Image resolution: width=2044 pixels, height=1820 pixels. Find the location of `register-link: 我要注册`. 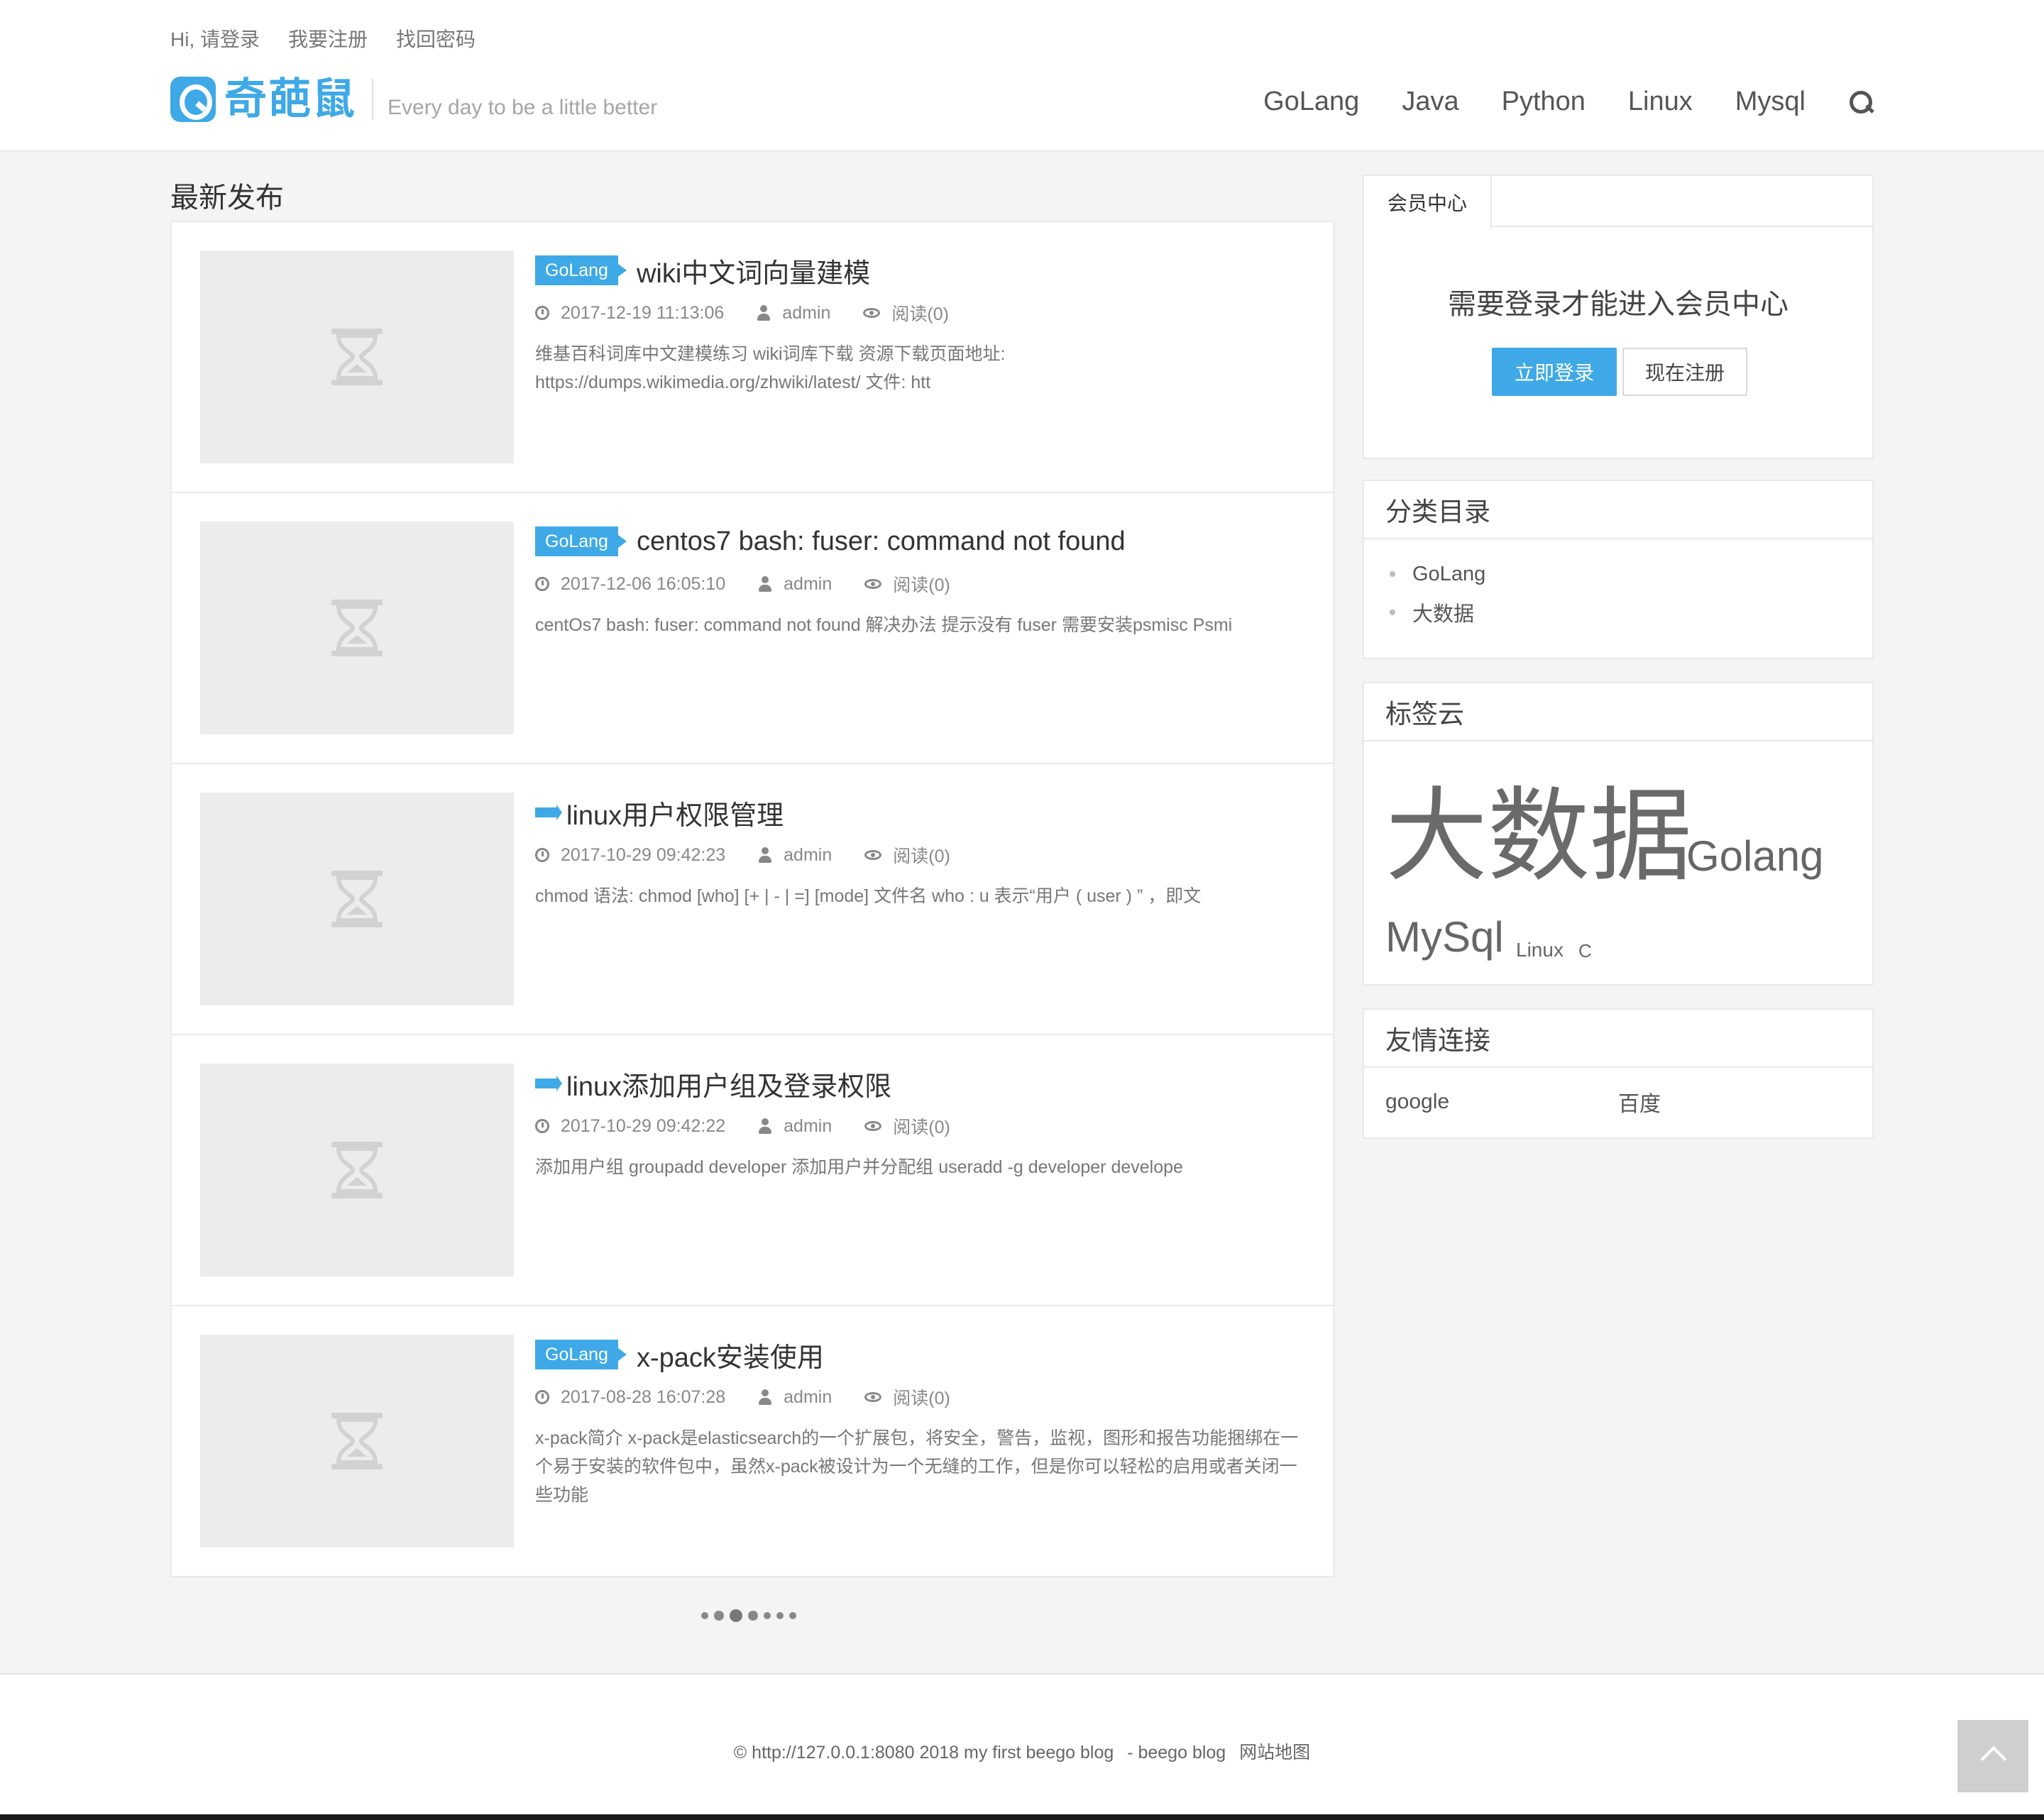

register-link: 我要注册 is located at coordinates (328, 38).